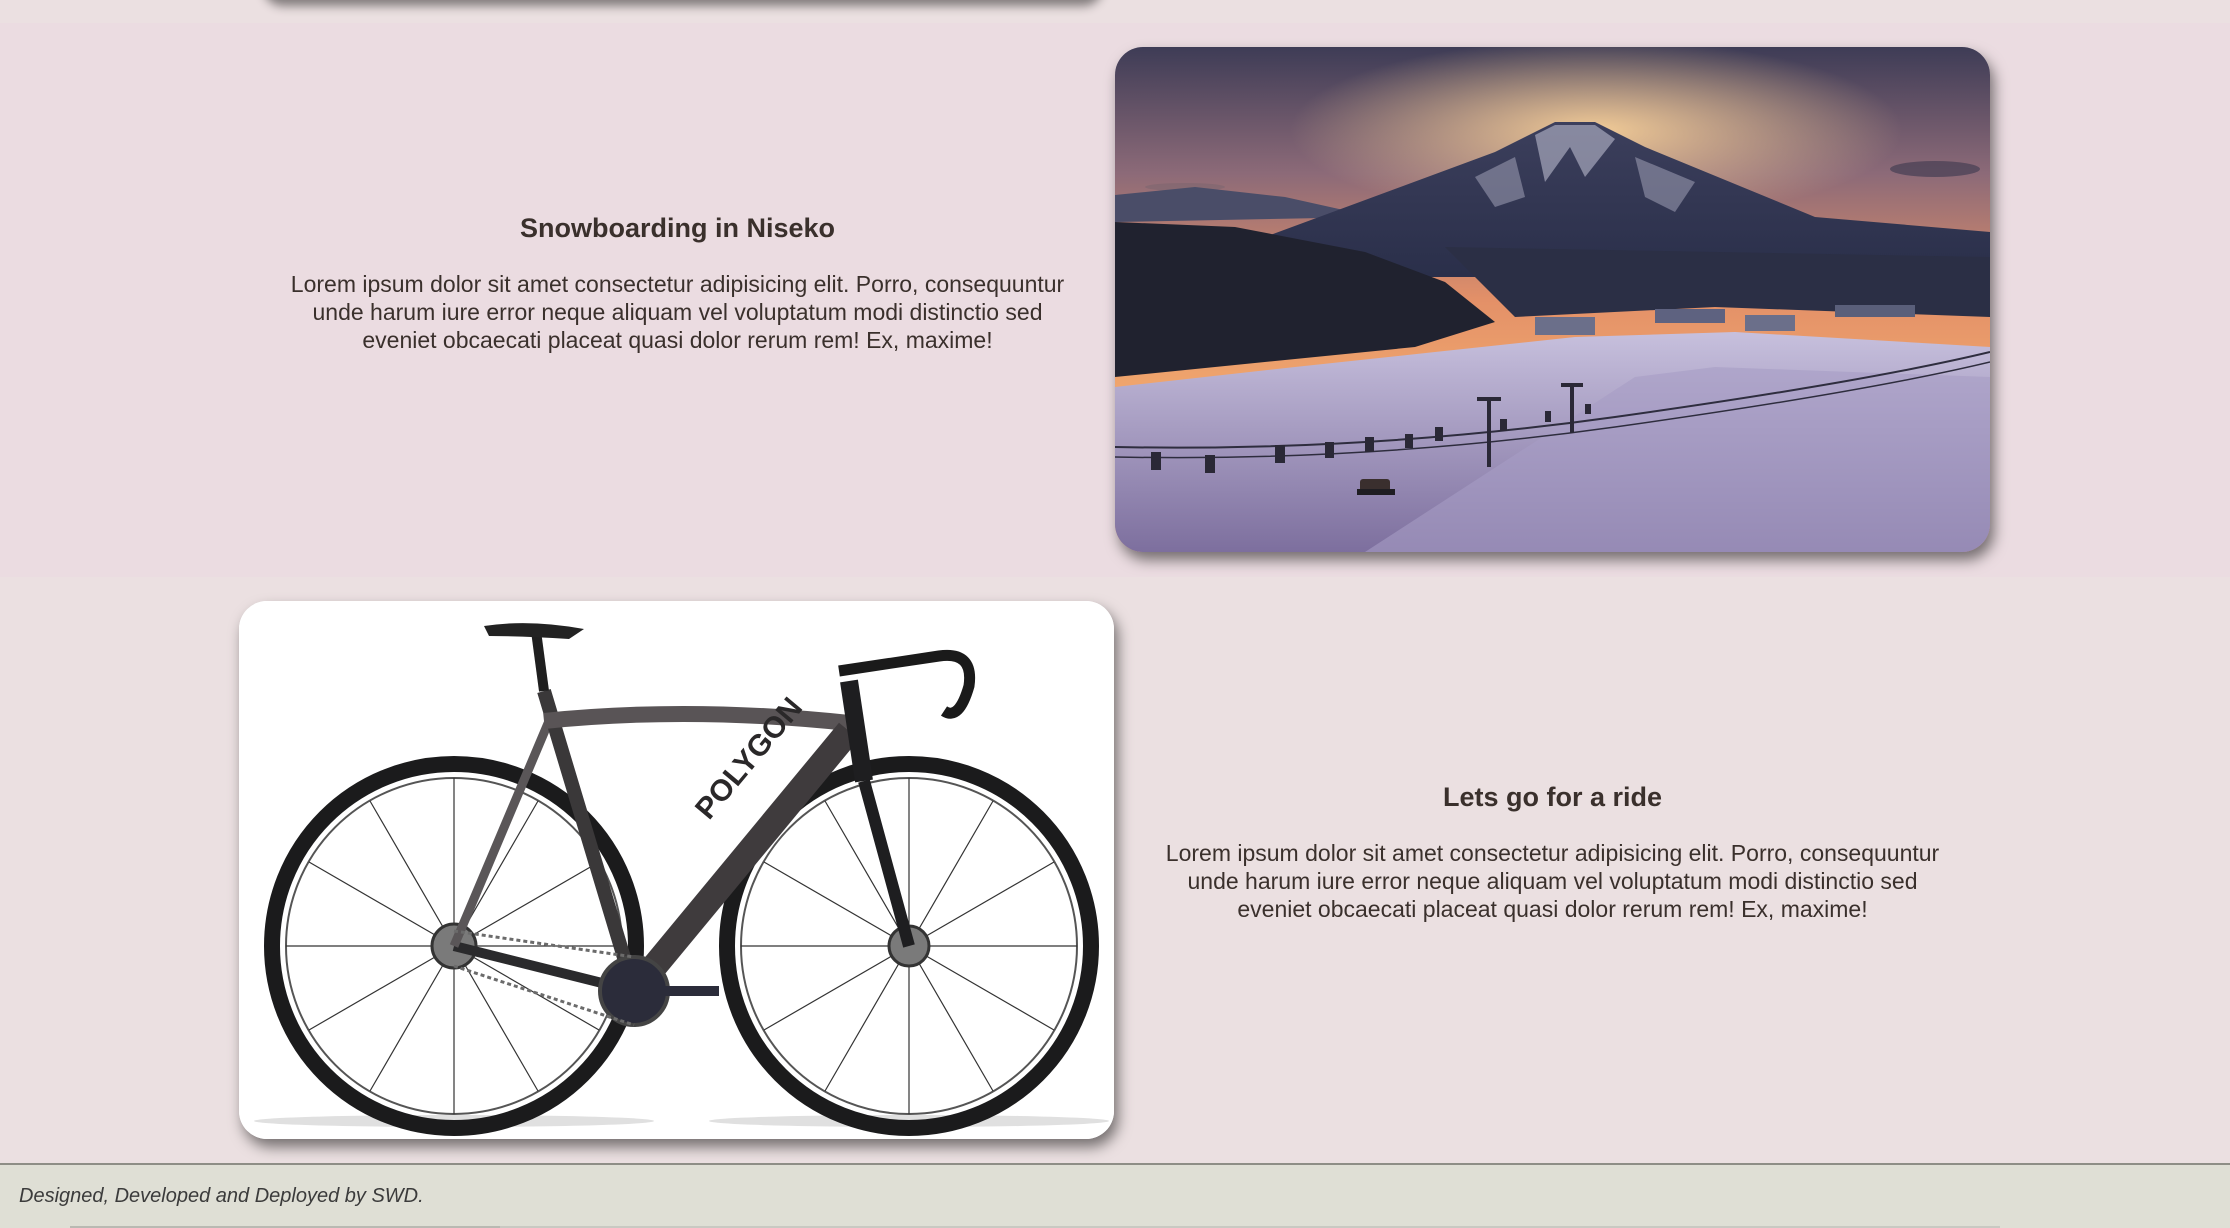 The height and width of the screenshot is (1228, 2230). What do you see at coordinates (677, 228) in the screenshot?
I see `feature-title: Snowboarding in Niseko` at bounding box center [677, 228].